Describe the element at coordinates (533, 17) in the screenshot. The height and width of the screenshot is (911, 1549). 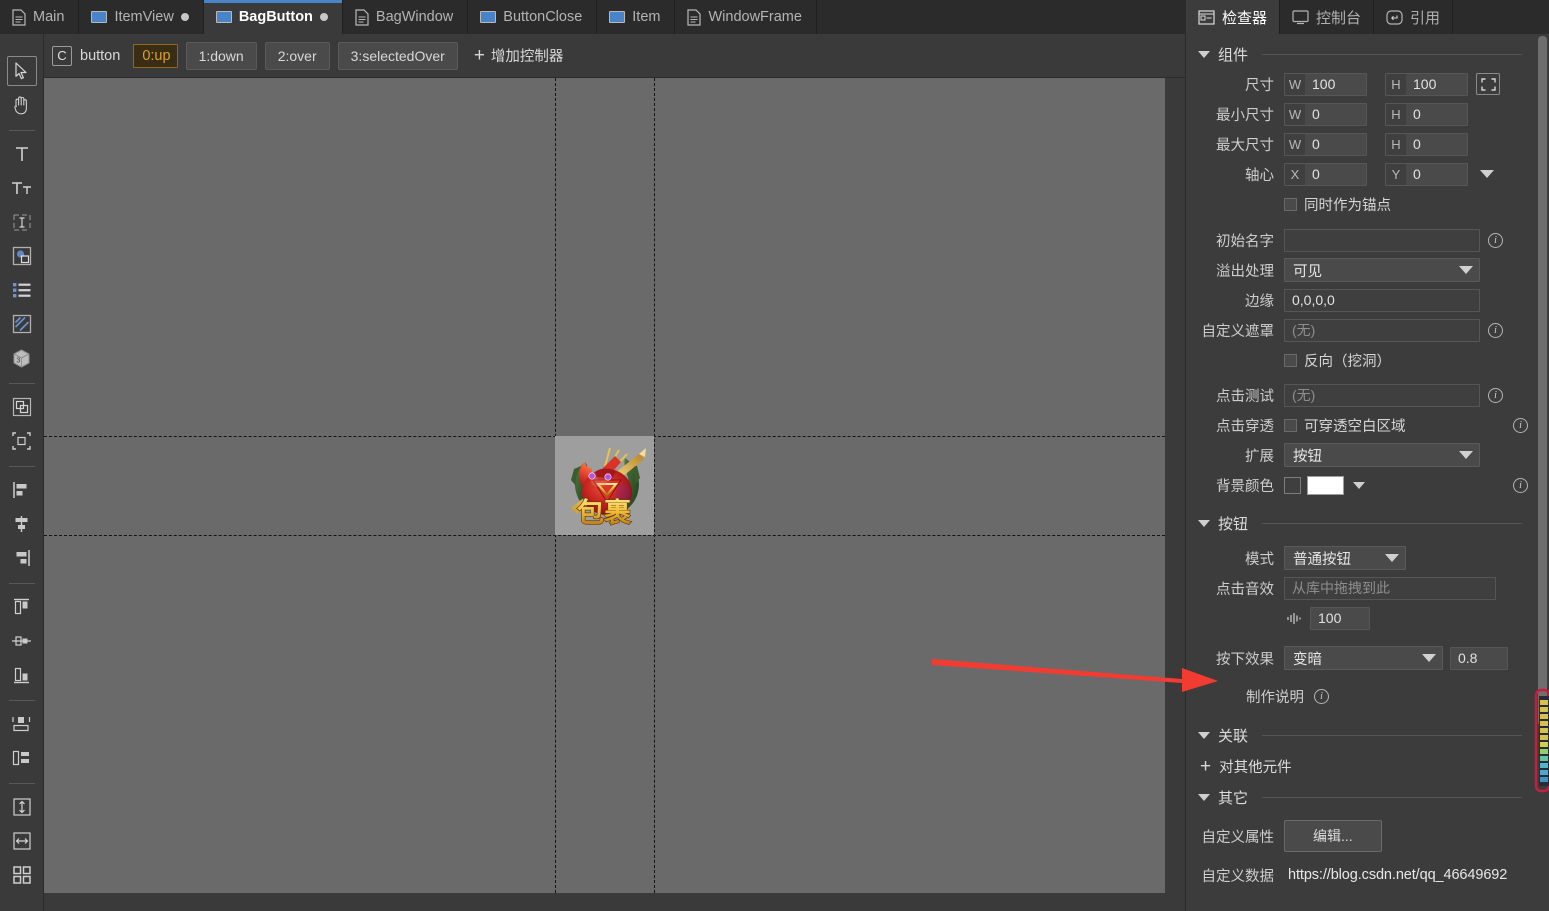
I see `tab-buttonclose: ButtonClose` at that location.